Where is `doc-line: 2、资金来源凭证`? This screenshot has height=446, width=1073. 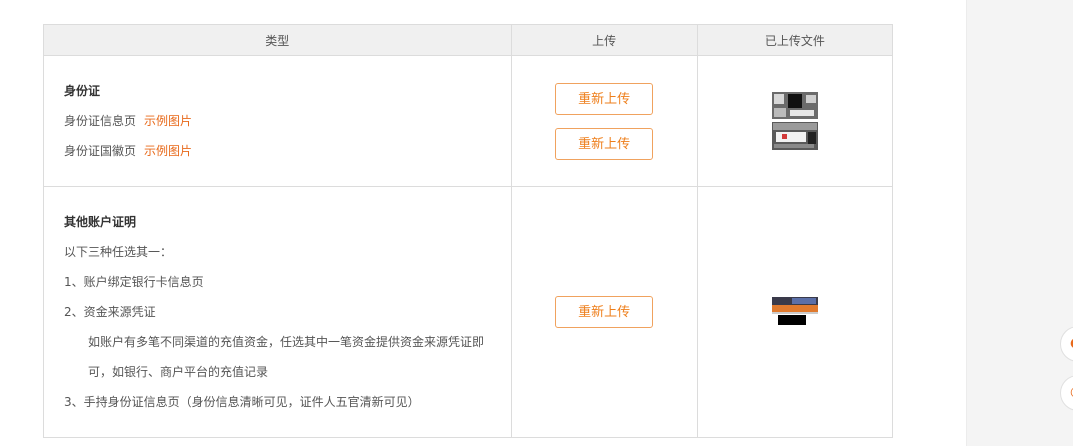
doc-line: 2、资金来源凭证 is located at coordinates (110, 312).